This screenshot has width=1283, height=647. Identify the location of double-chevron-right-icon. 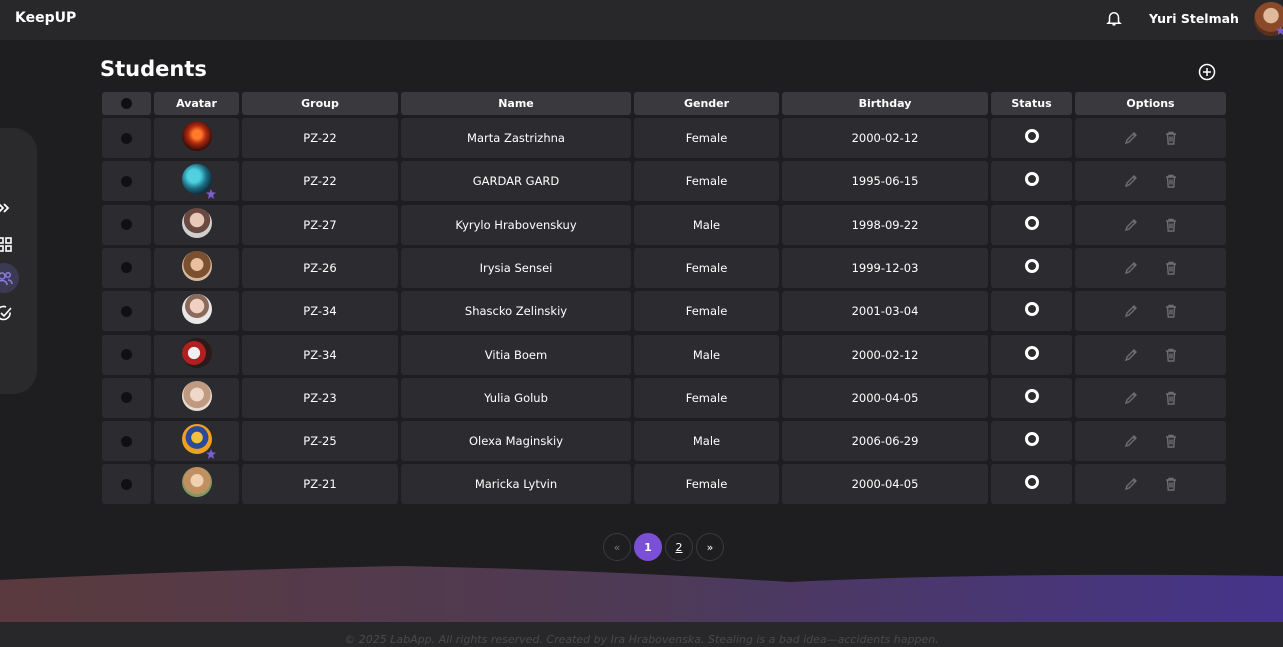
(5, 208).